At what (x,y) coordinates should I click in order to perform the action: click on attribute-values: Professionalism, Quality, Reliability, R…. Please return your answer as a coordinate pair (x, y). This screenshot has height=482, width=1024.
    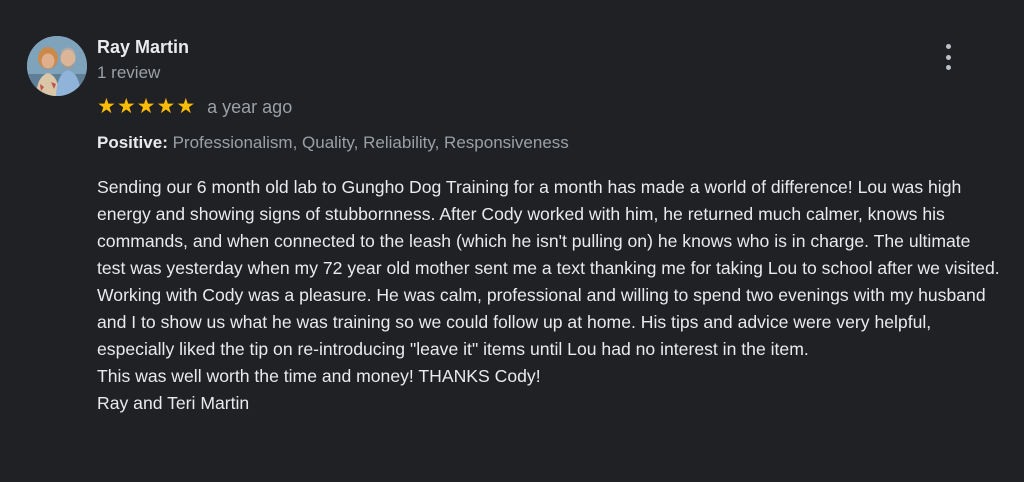
    Looking at the image, I should click on (370, 142).